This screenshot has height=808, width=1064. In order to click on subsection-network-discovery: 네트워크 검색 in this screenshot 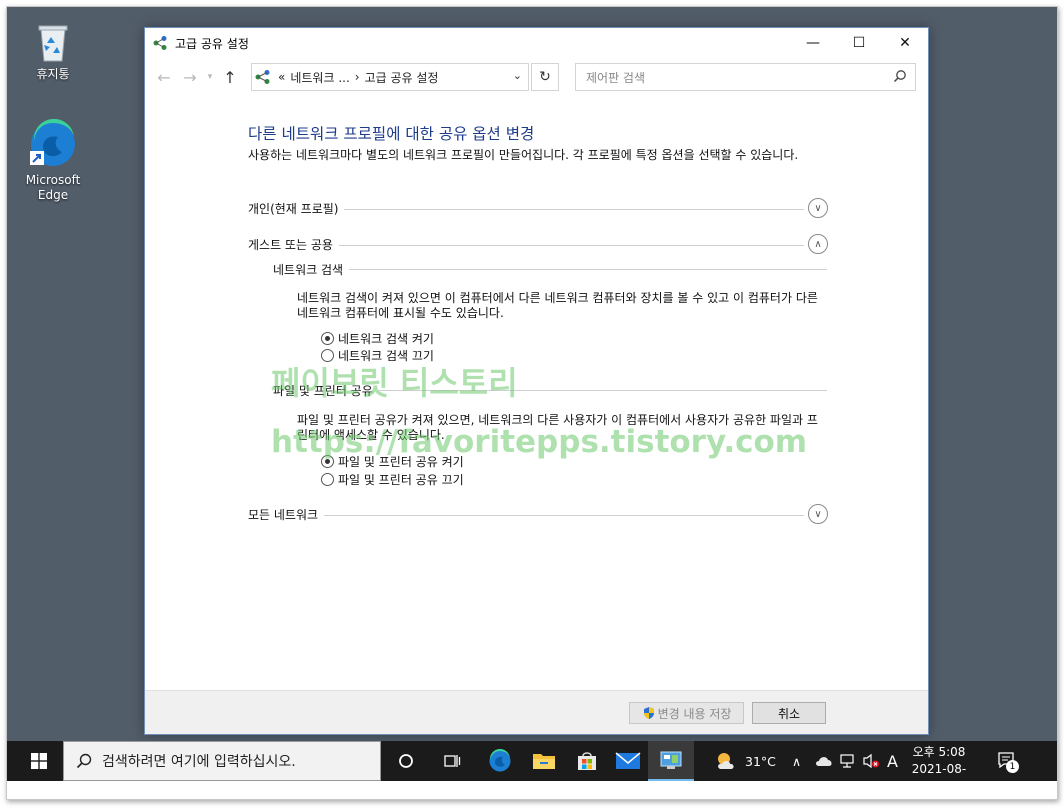, I will do `click(550, 269)`.